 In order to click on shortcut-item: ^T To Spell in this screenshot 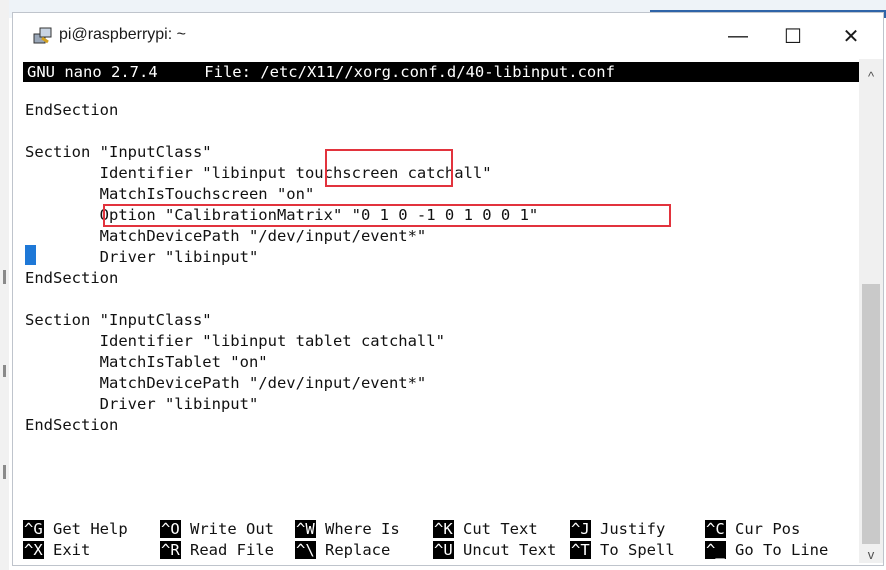, I will do `click(622, 550)`.